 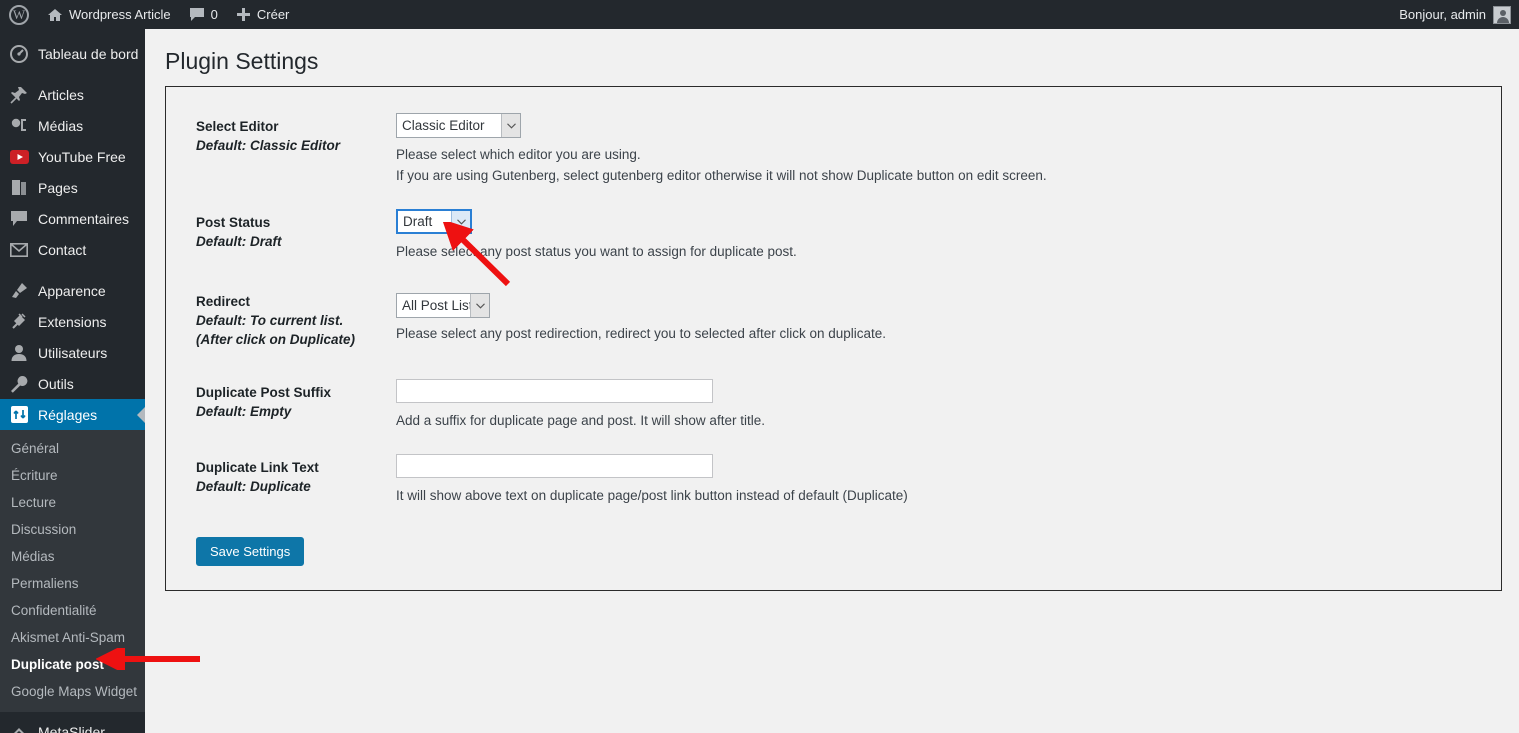 I want to click on site-name-label: Wordpress Article, so click(x=120, y=14).